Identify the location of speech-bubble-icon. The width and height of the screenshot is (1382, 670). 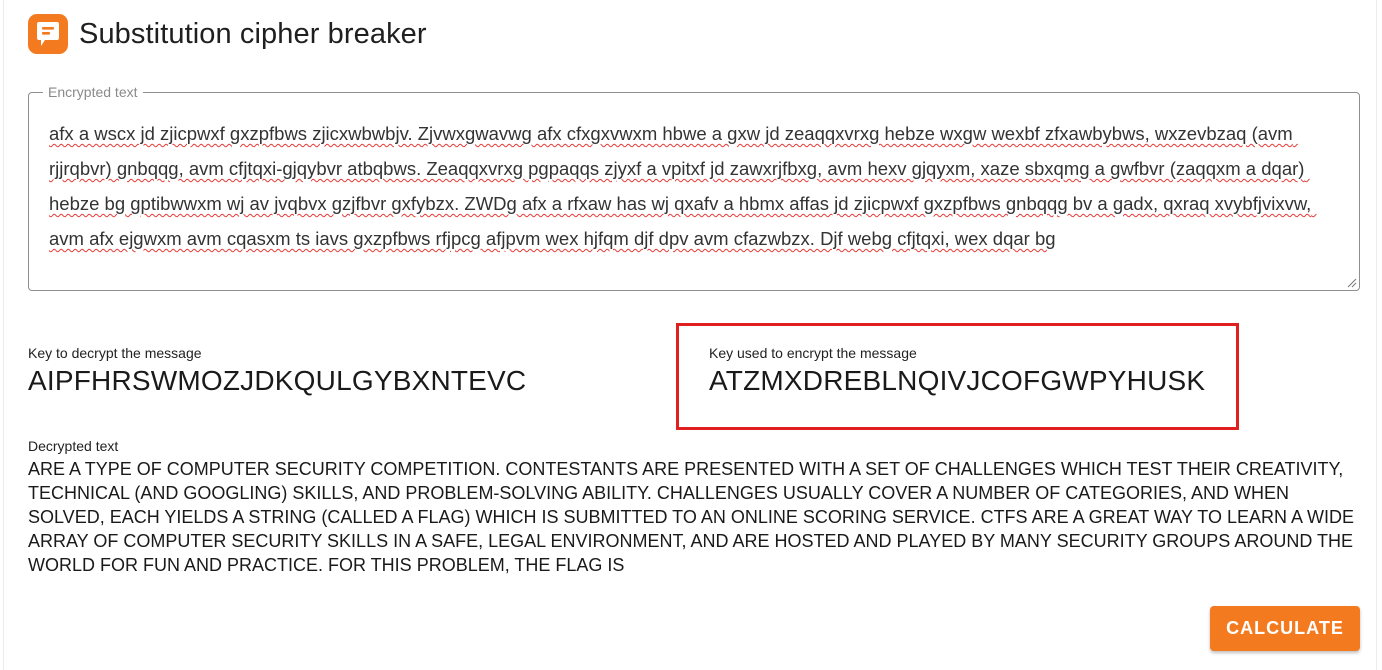
(48, 34).